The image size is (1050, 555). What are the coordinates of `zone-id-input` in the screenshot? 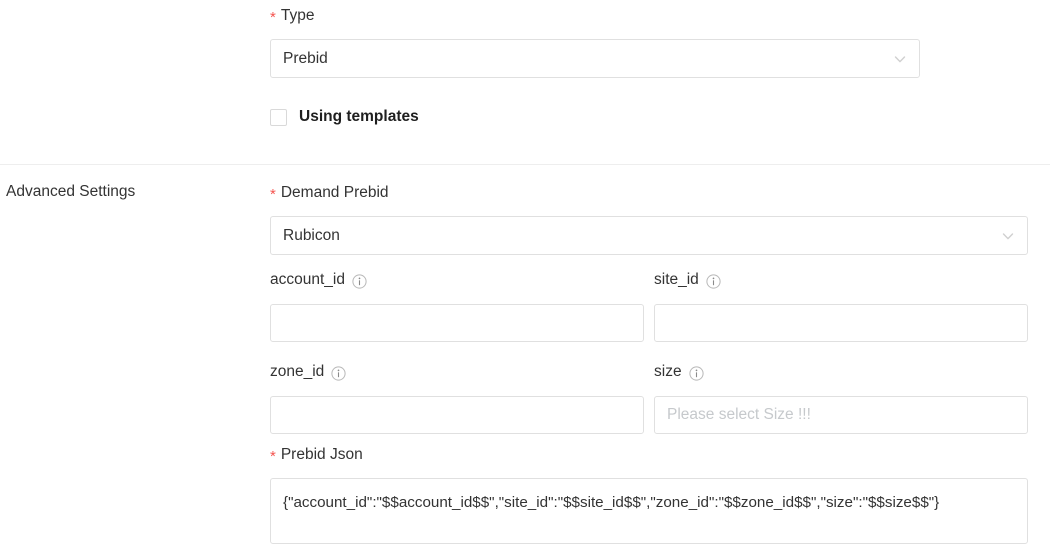 It's located at (457, 415).